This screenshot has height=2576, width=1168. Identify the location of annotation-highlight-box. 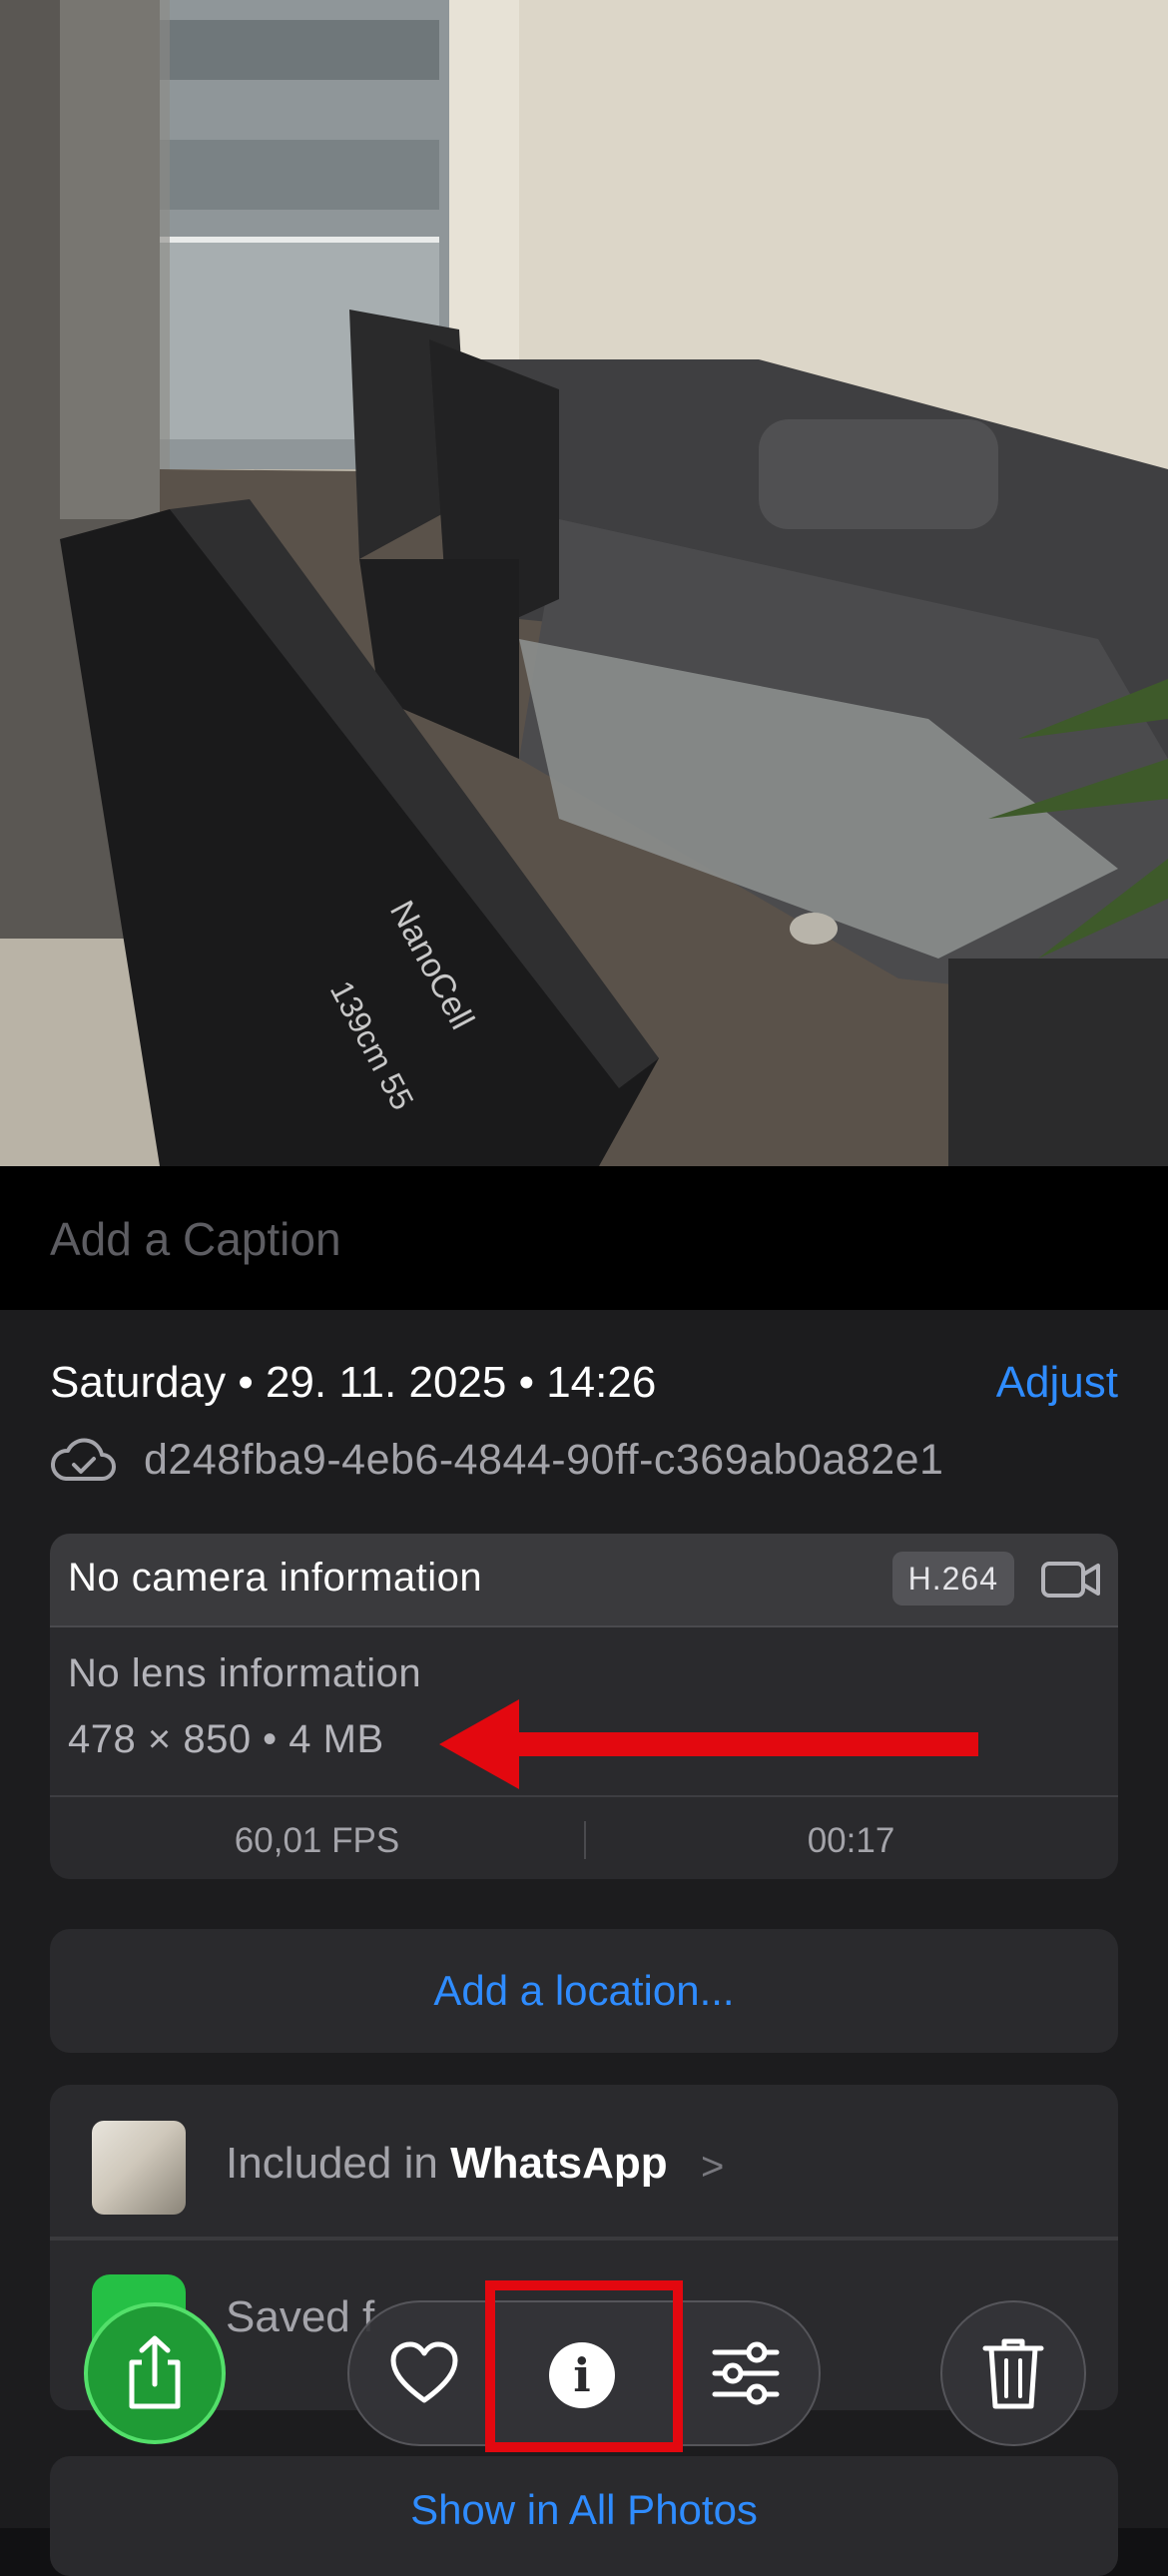
(584, 2366).